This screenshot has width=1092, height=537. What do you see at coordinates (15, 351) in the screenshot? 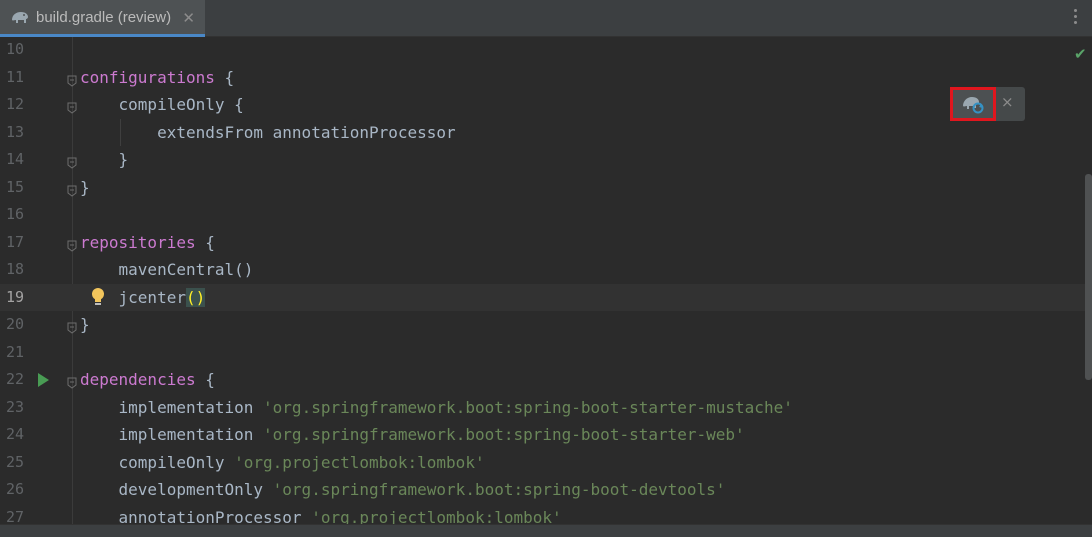
I see `line-number: 21` at bounding box center [15, 351].